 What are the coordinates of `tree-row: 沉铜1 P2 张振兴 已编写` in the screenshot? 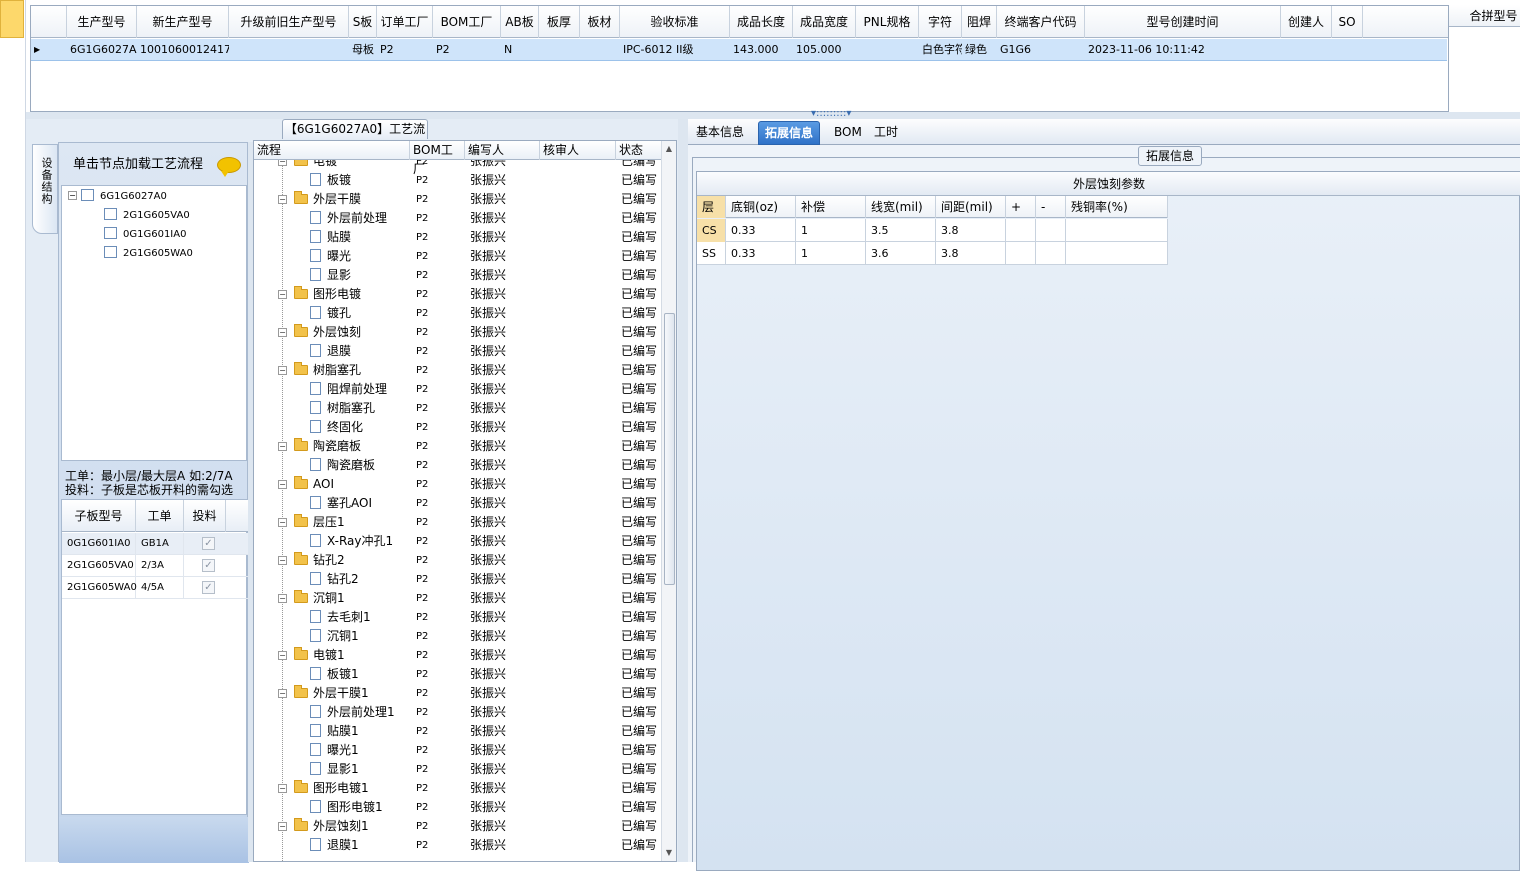 It's located at (458, 636).